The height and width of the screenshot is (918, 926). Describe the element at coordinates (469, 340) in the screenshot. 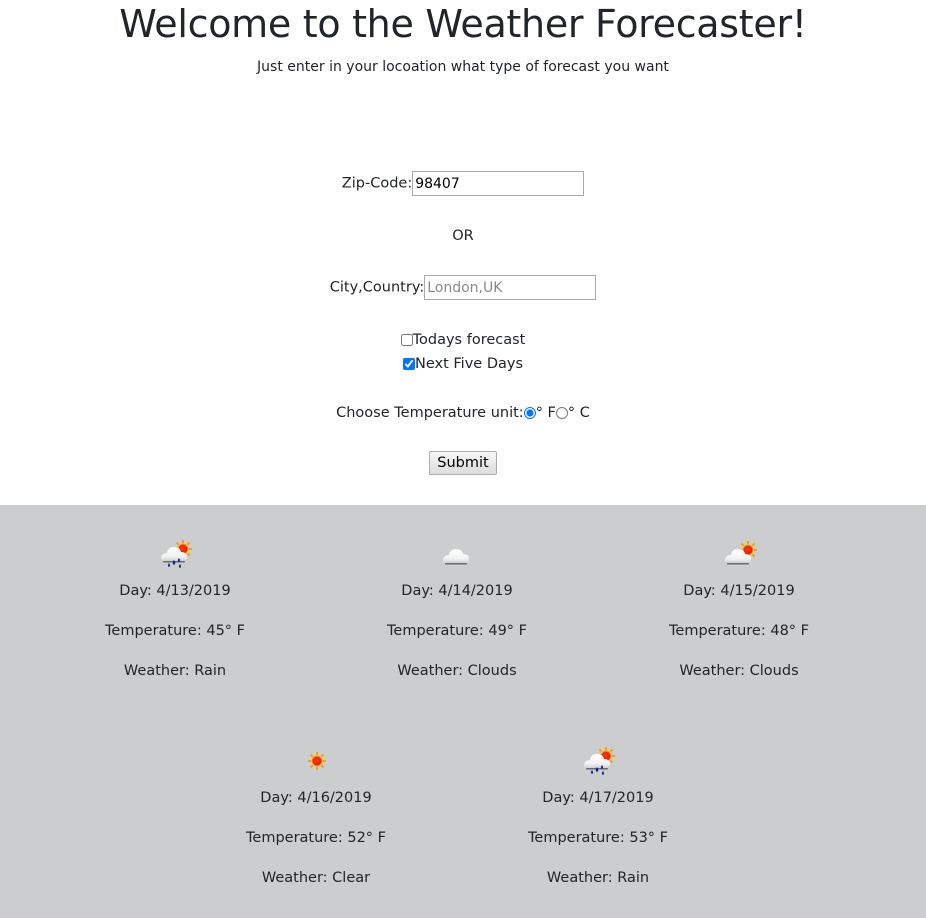

I see `todays-forecast-label: Todays forecast` at that location.